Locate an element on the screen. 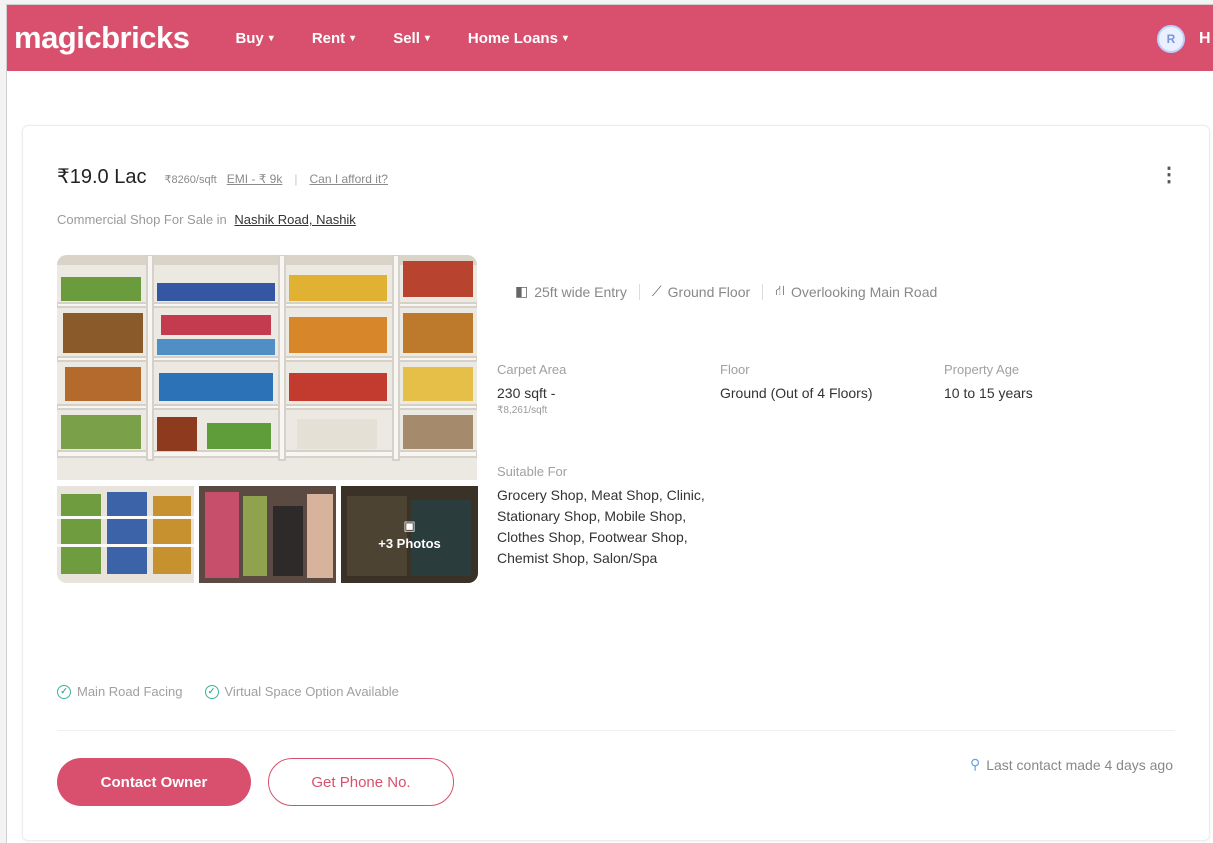  last-contact-info: ⚲ Last contact made 4 days ago is located at coordinates (1071, 764).